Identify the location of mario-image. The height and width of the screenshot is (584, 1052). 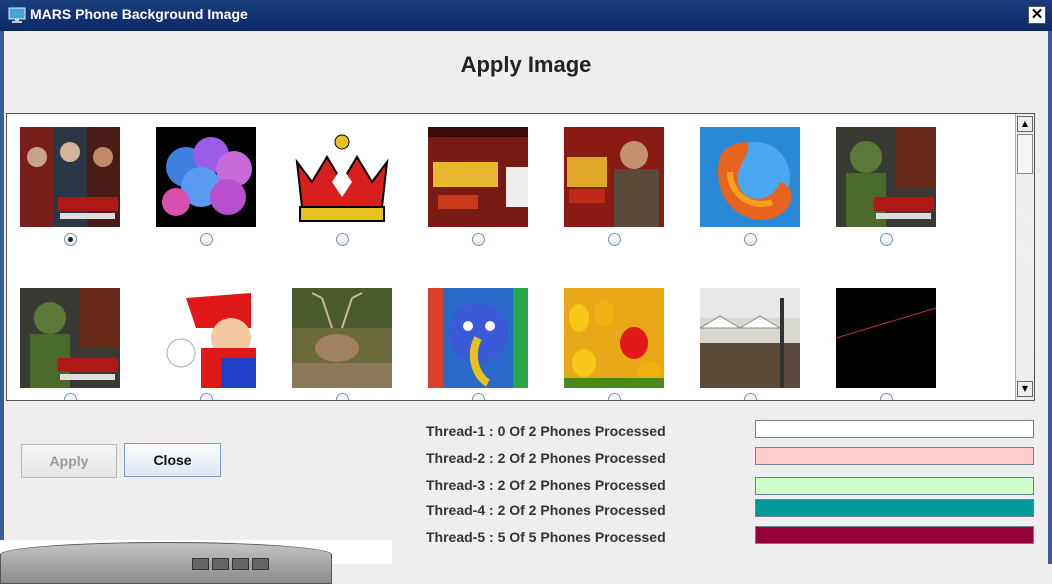
(206, 338).